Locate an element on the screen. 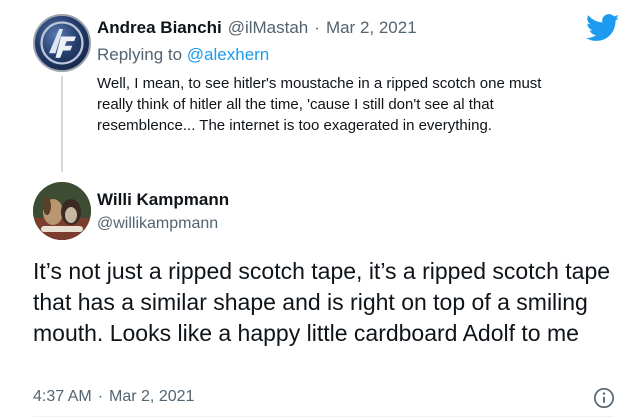 The width and height of the screenshot is (633, 420). thread-line is located at coordinates (62, 124).